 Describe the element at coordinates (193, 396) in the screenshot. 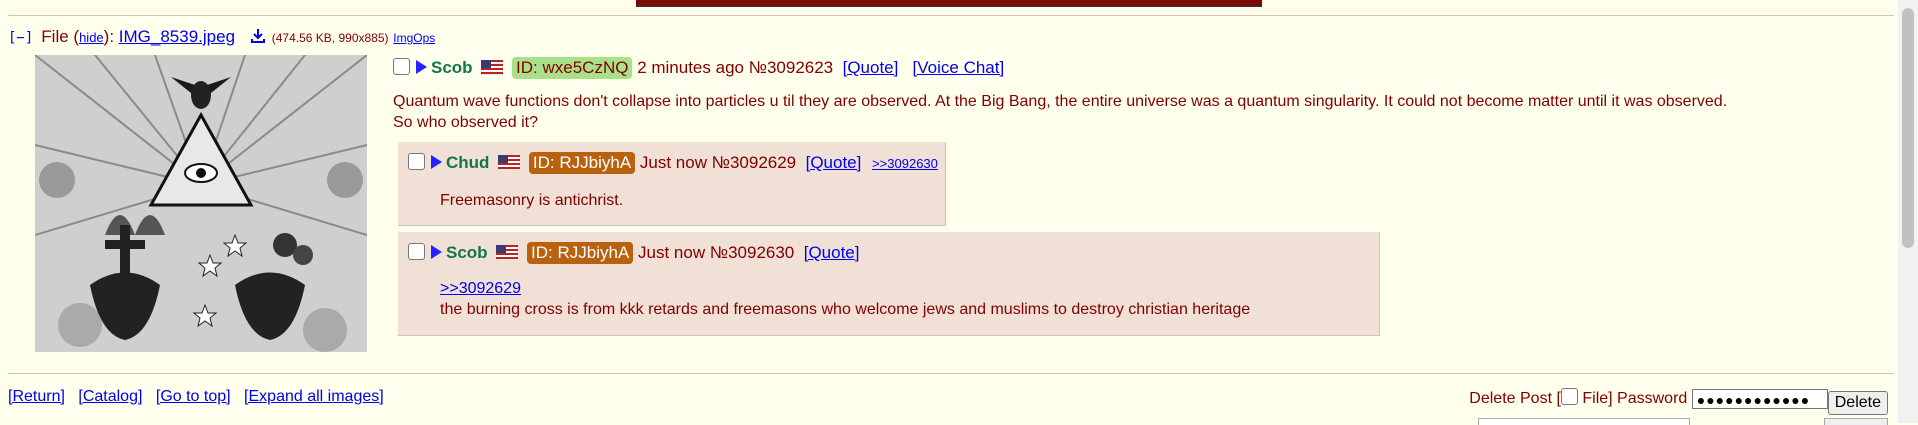

I see `go-to-top-link: [Go to top]` at that location.